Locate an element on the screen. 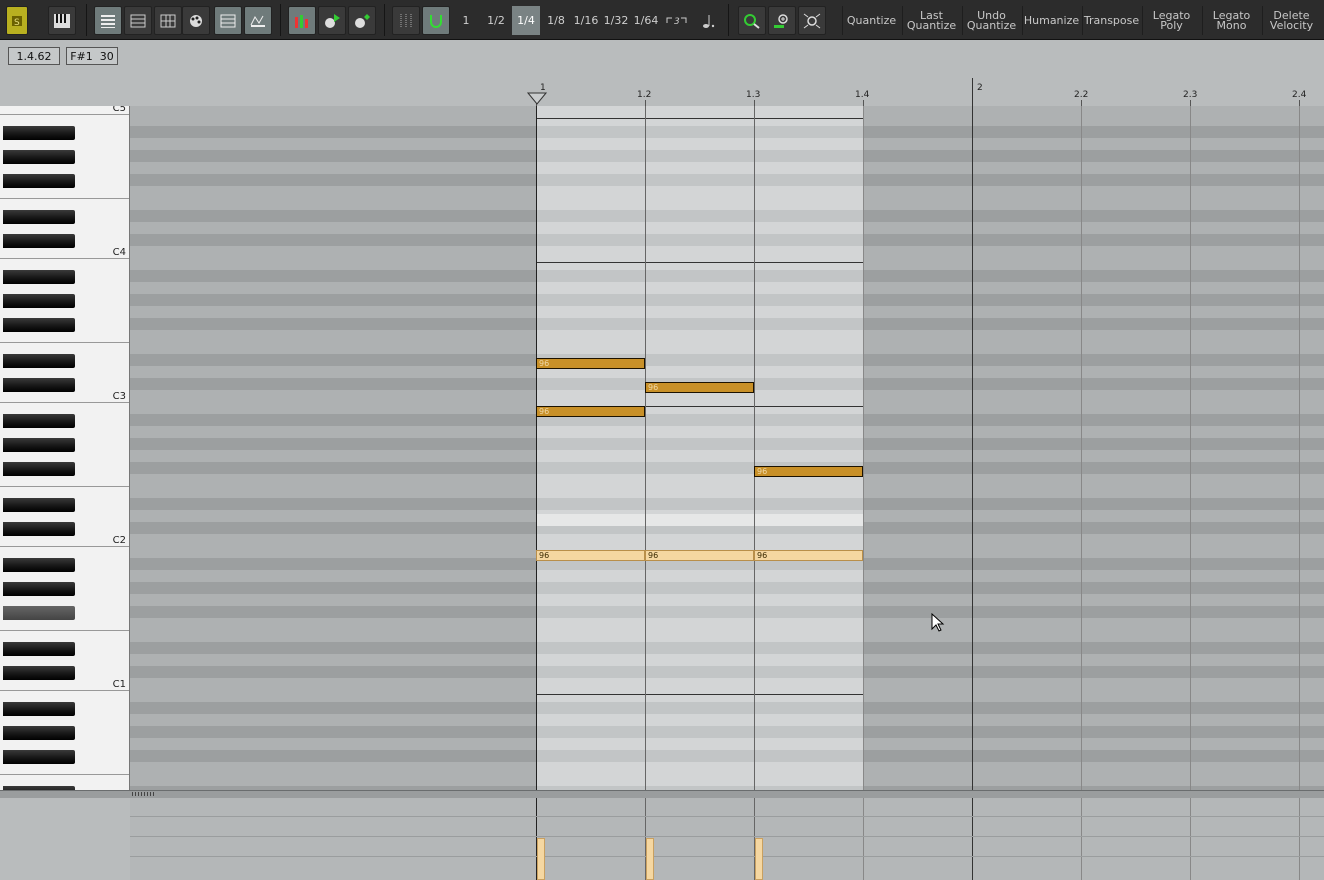  grid-view-icon is located at coordinates (168, 20).